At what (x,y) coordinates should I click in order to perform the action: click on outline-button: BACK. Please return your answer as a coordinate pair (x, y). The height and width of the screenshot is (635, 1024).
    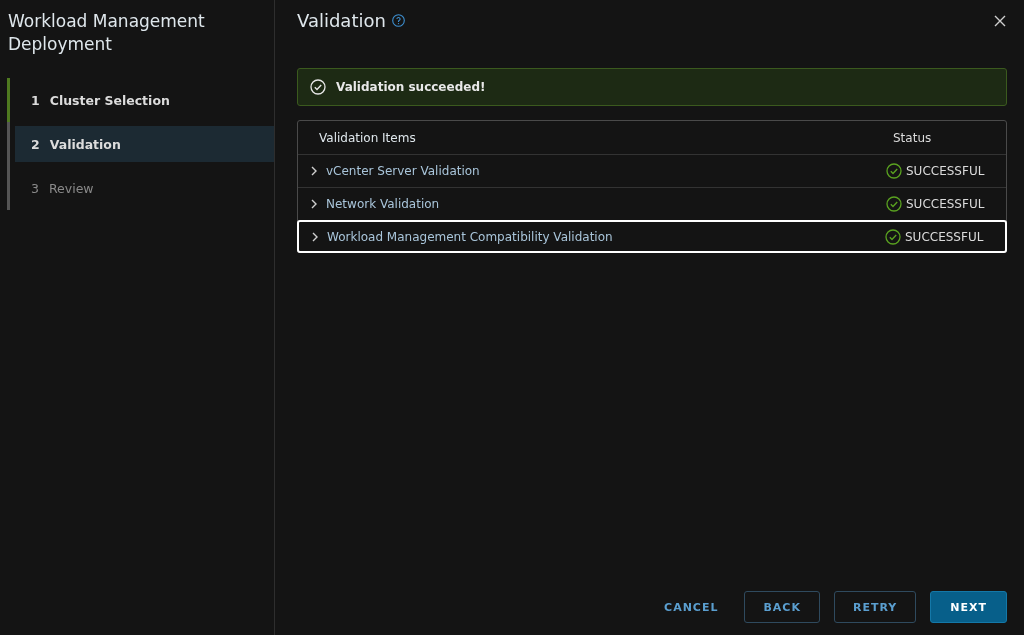
    Looking at the image, I should click on (782, 607).